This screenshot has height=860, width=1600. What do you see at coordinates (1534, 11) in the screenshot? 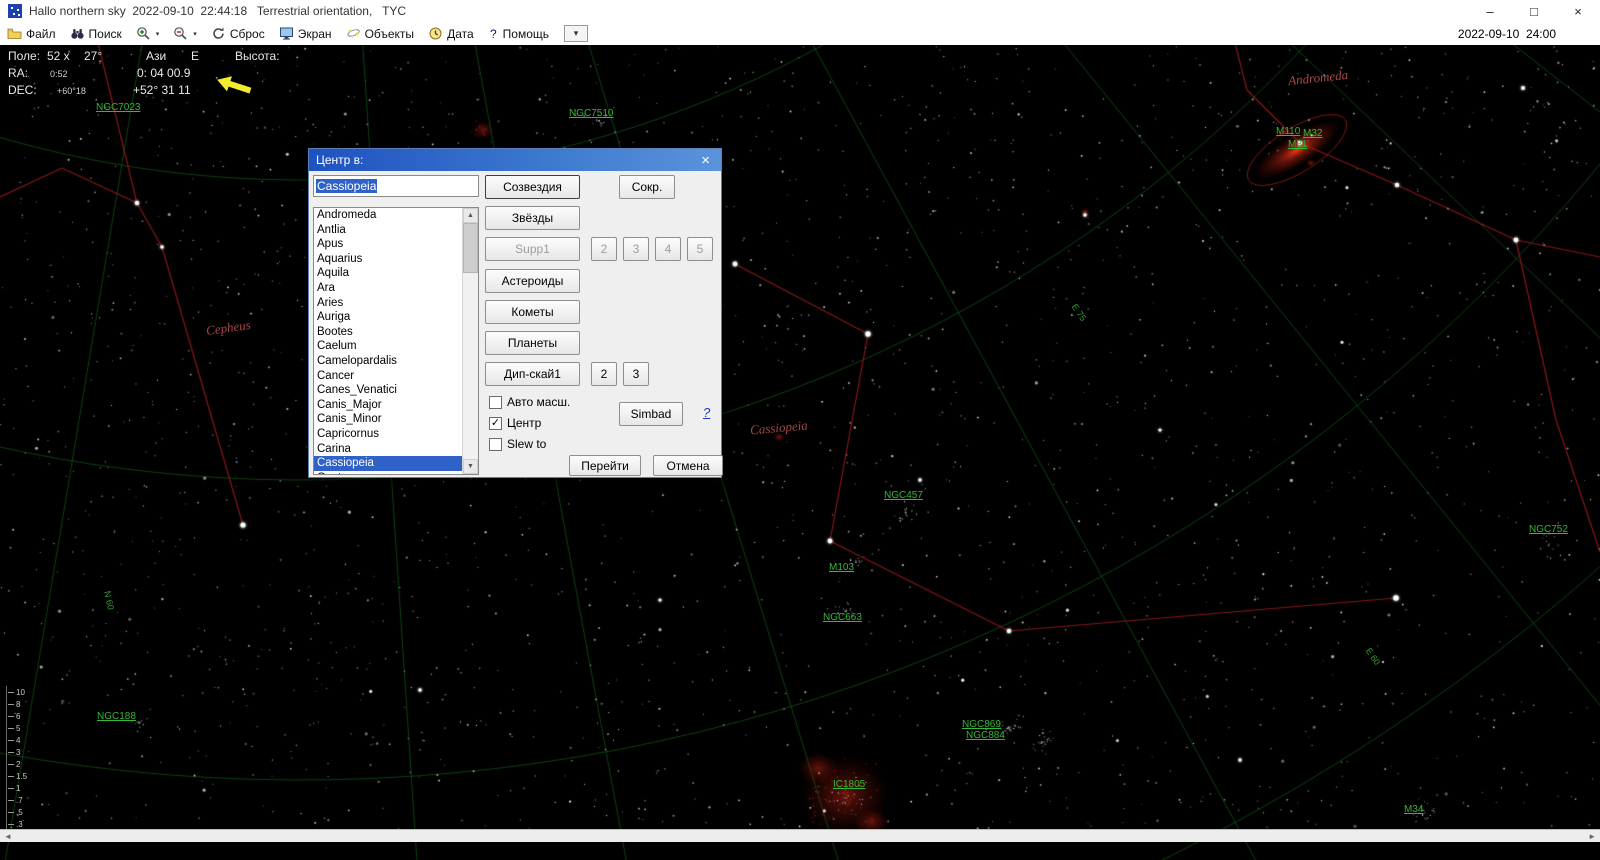
I see `maximize-button: □` at bounding box center [1534, 11].